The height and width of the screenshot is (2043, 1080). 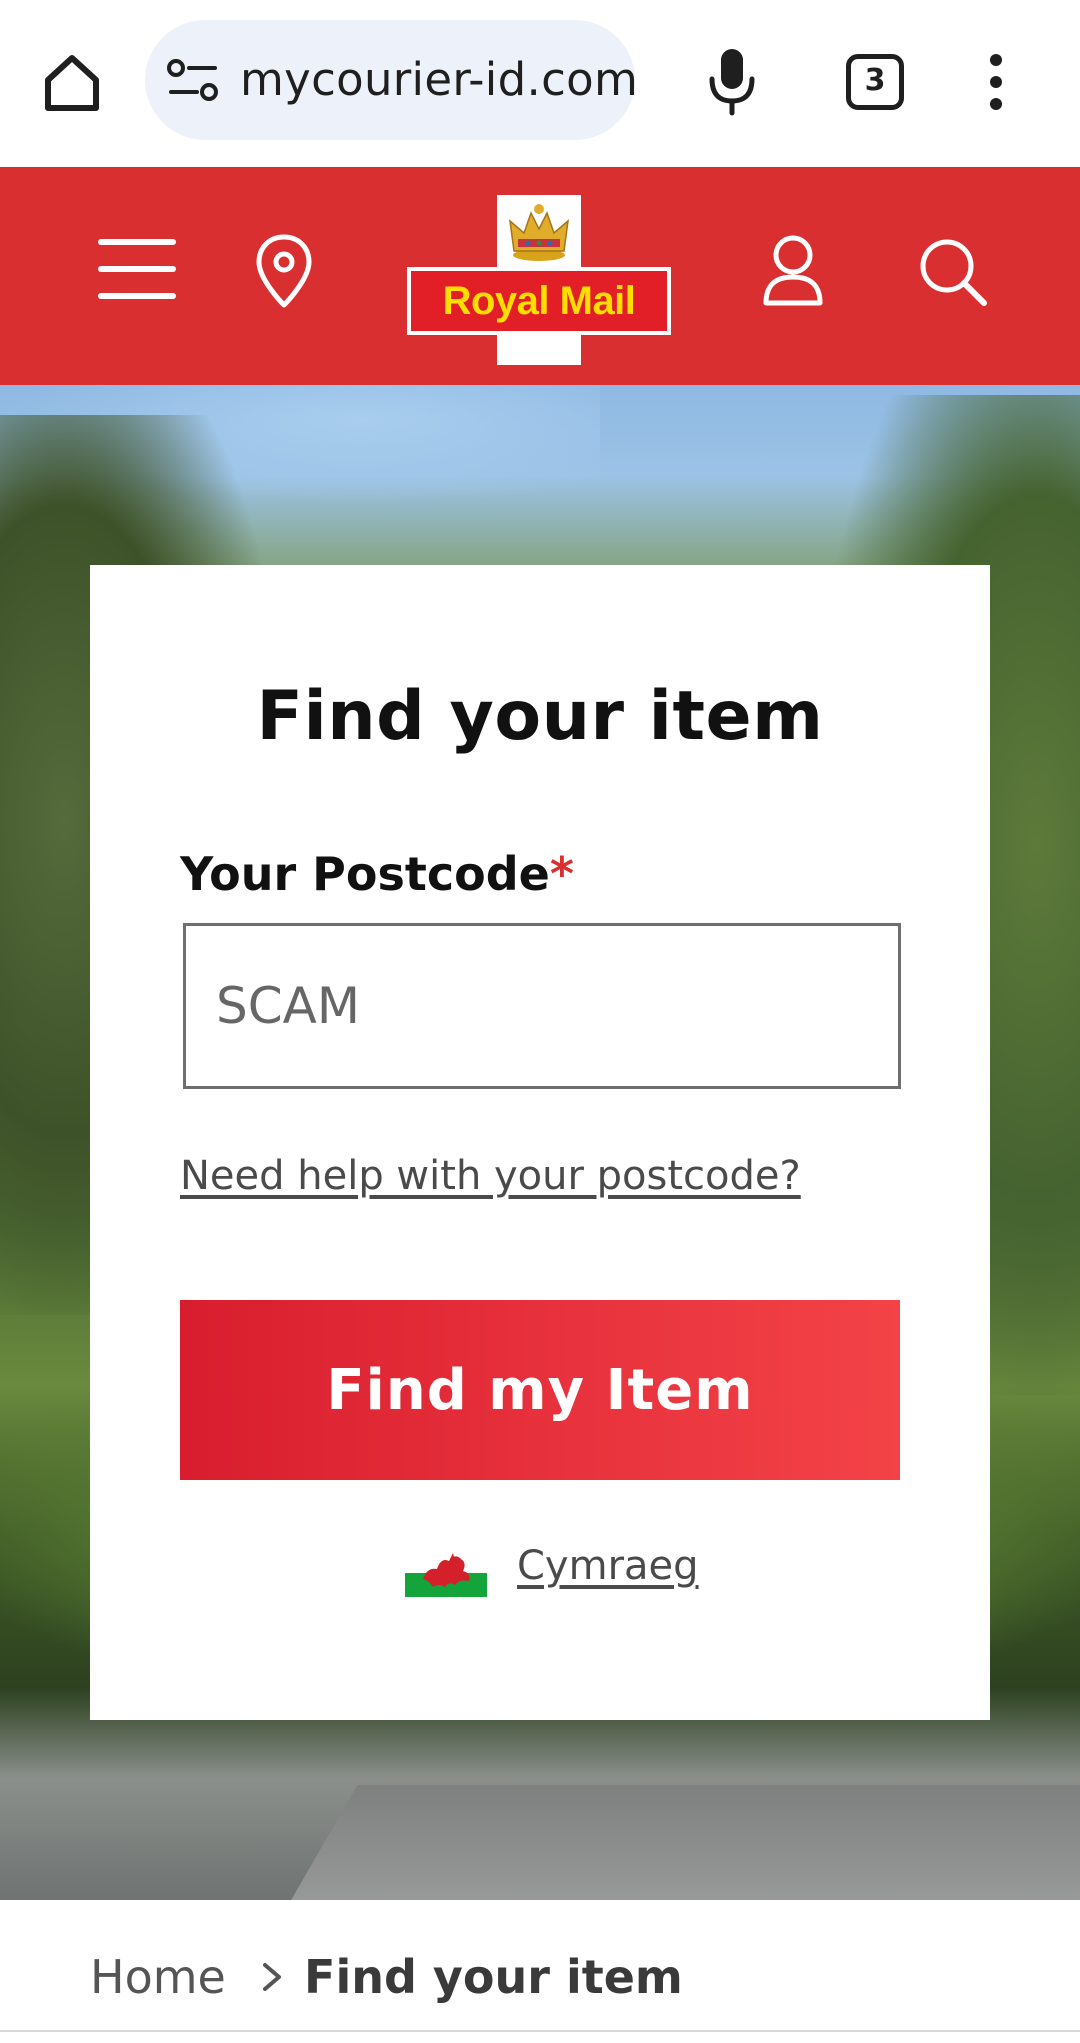 I want to click on address-bar: mycourier-id.com, so click(x=391, y=80).